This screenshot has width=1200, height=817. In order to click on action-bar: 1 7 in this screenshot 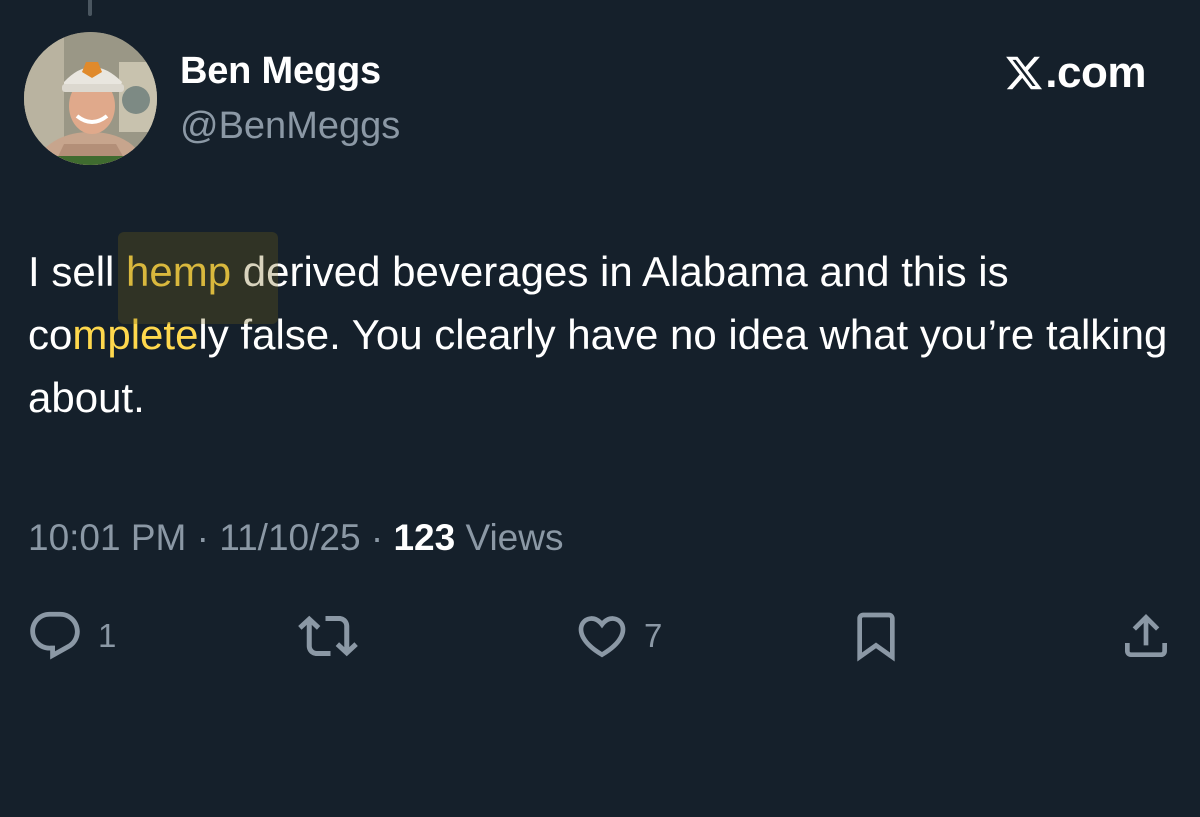, I will do `click(600, 636)`.